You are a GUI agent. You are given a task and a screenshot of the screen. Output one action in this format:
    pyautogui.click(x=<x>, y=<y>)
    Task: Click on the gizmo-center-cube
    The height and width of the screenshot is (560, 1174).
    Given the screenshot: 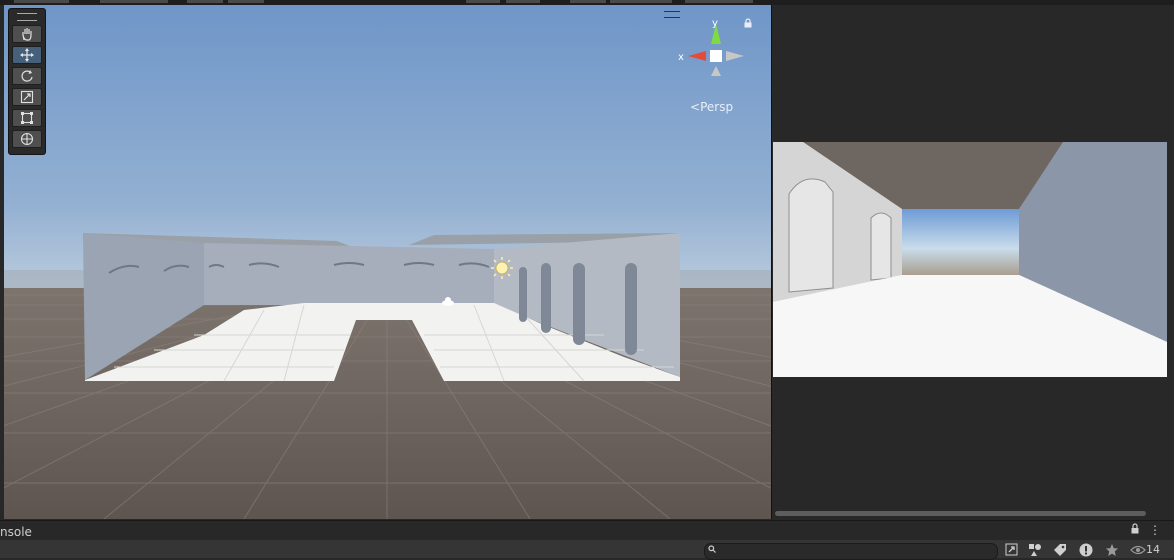 What is the action you would take?
    pyautogui.click(x=716, y=56)
    